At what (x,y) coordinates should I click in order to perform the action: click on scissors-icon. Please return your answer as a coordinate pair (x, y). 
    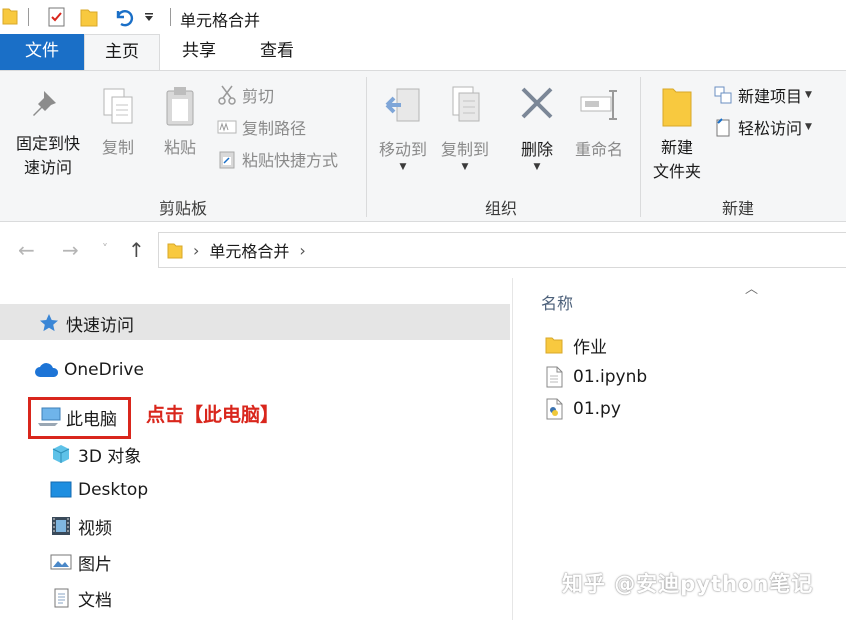
    Looking at the image, I should click on (227, 95).